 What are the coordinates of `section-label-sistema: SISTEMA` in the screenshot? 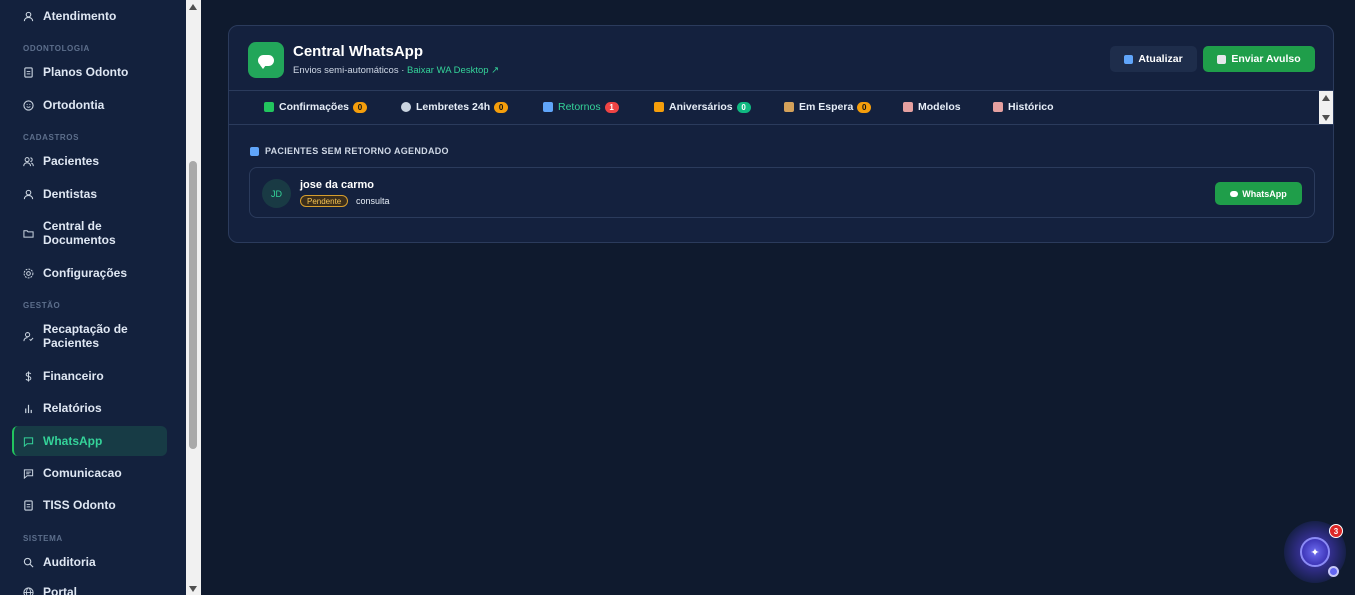 It's located at (43, 538).